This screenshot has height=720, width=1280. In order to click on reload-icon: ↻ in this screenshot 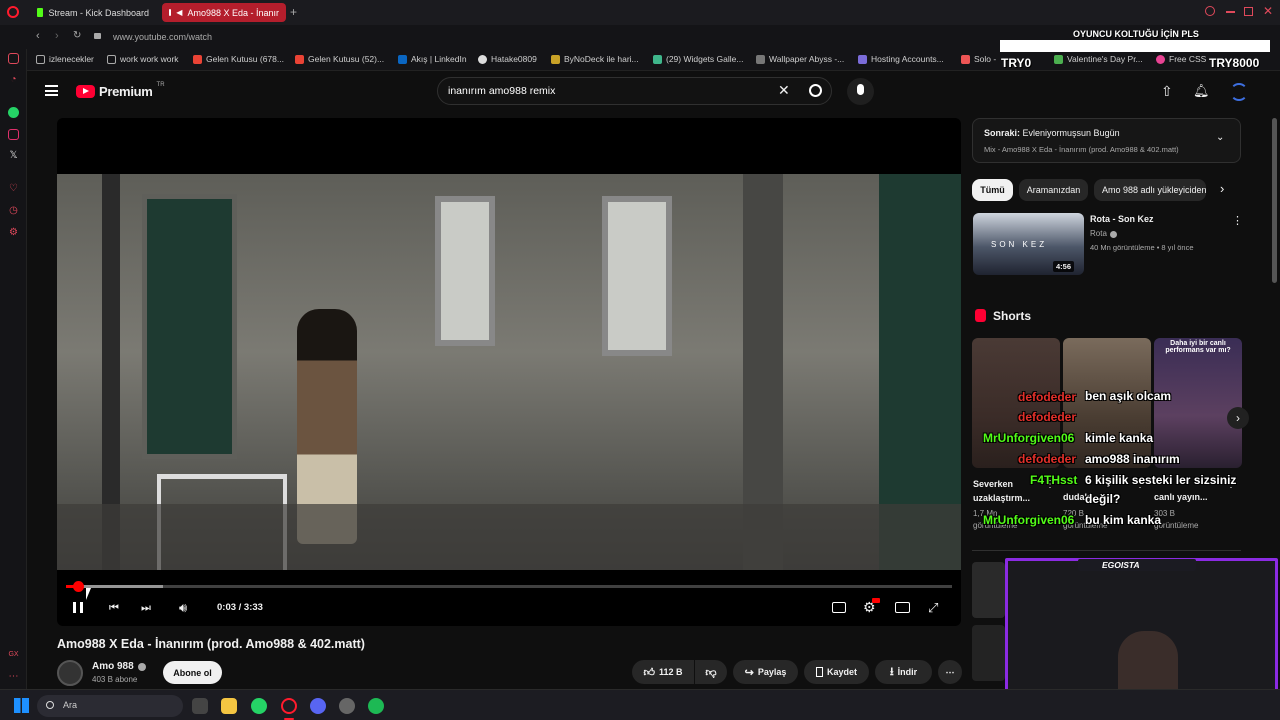, I will do `click(77, 35)`.